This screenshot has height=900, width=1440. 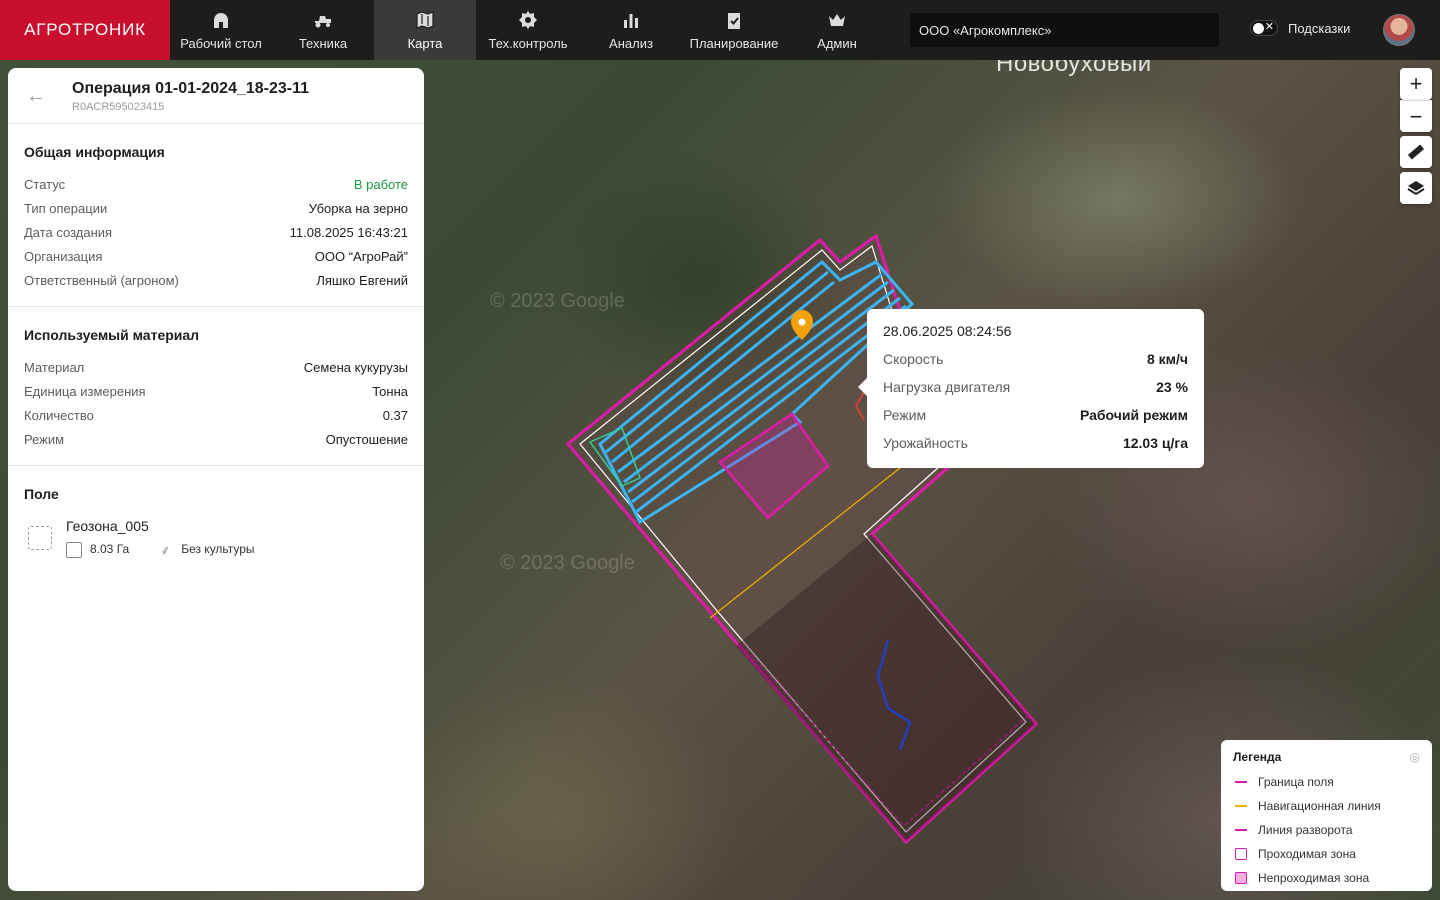 What do you see at coordinates (366, 439) in the screenshot?
I see `info-value: Опустошение` at bounding box center [366, 439].